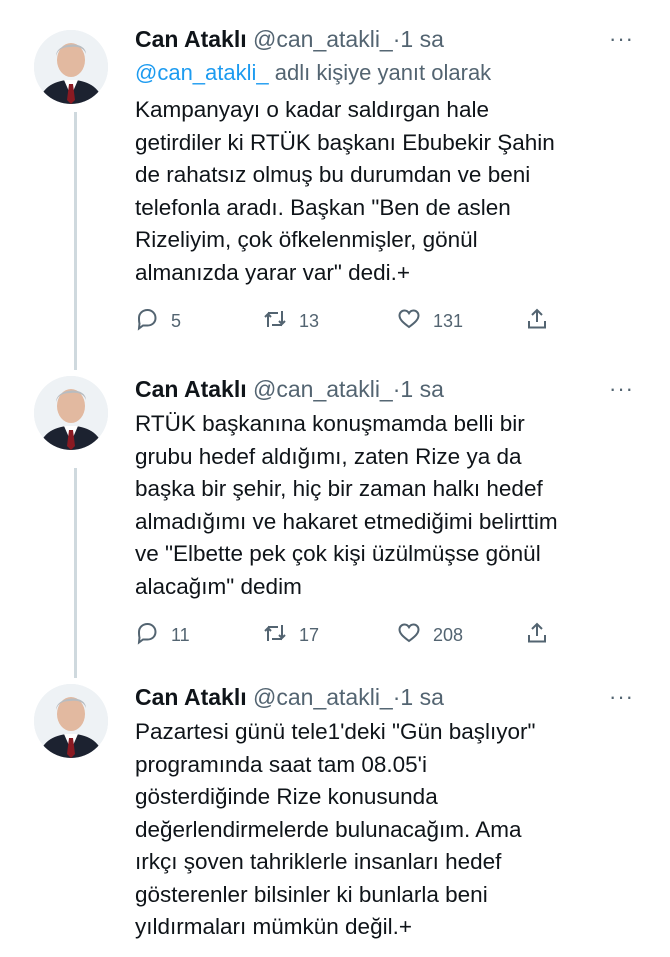  I want to click on retweet-button: 17, so click(291, 635).